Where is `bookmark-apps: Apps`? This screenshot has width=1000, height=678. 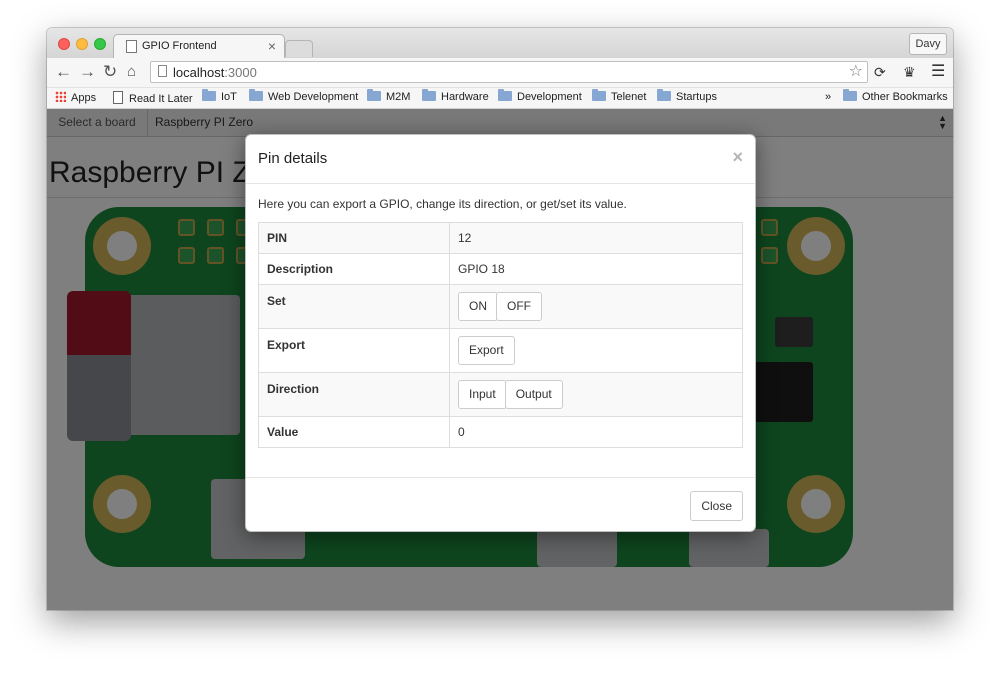
bookmark-apps: Apps is located at coordinates (75, 97).